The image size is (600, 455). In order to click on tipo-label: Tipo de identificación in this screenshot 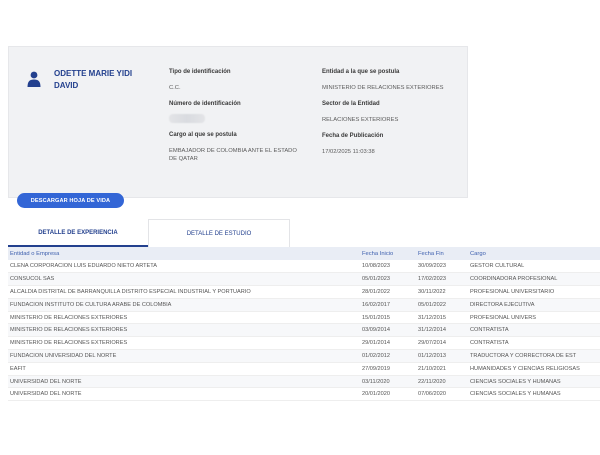, I will do `click(200, 72)`.